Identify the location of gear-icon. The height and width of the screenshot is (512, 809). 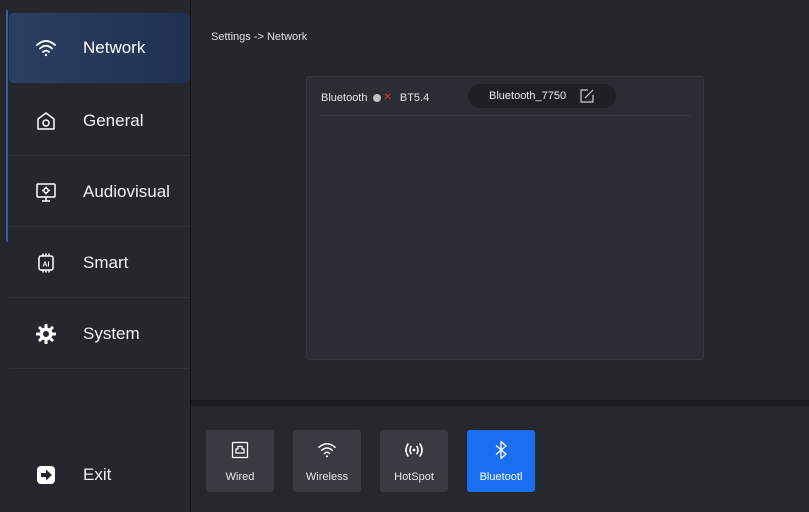
(46, 334).